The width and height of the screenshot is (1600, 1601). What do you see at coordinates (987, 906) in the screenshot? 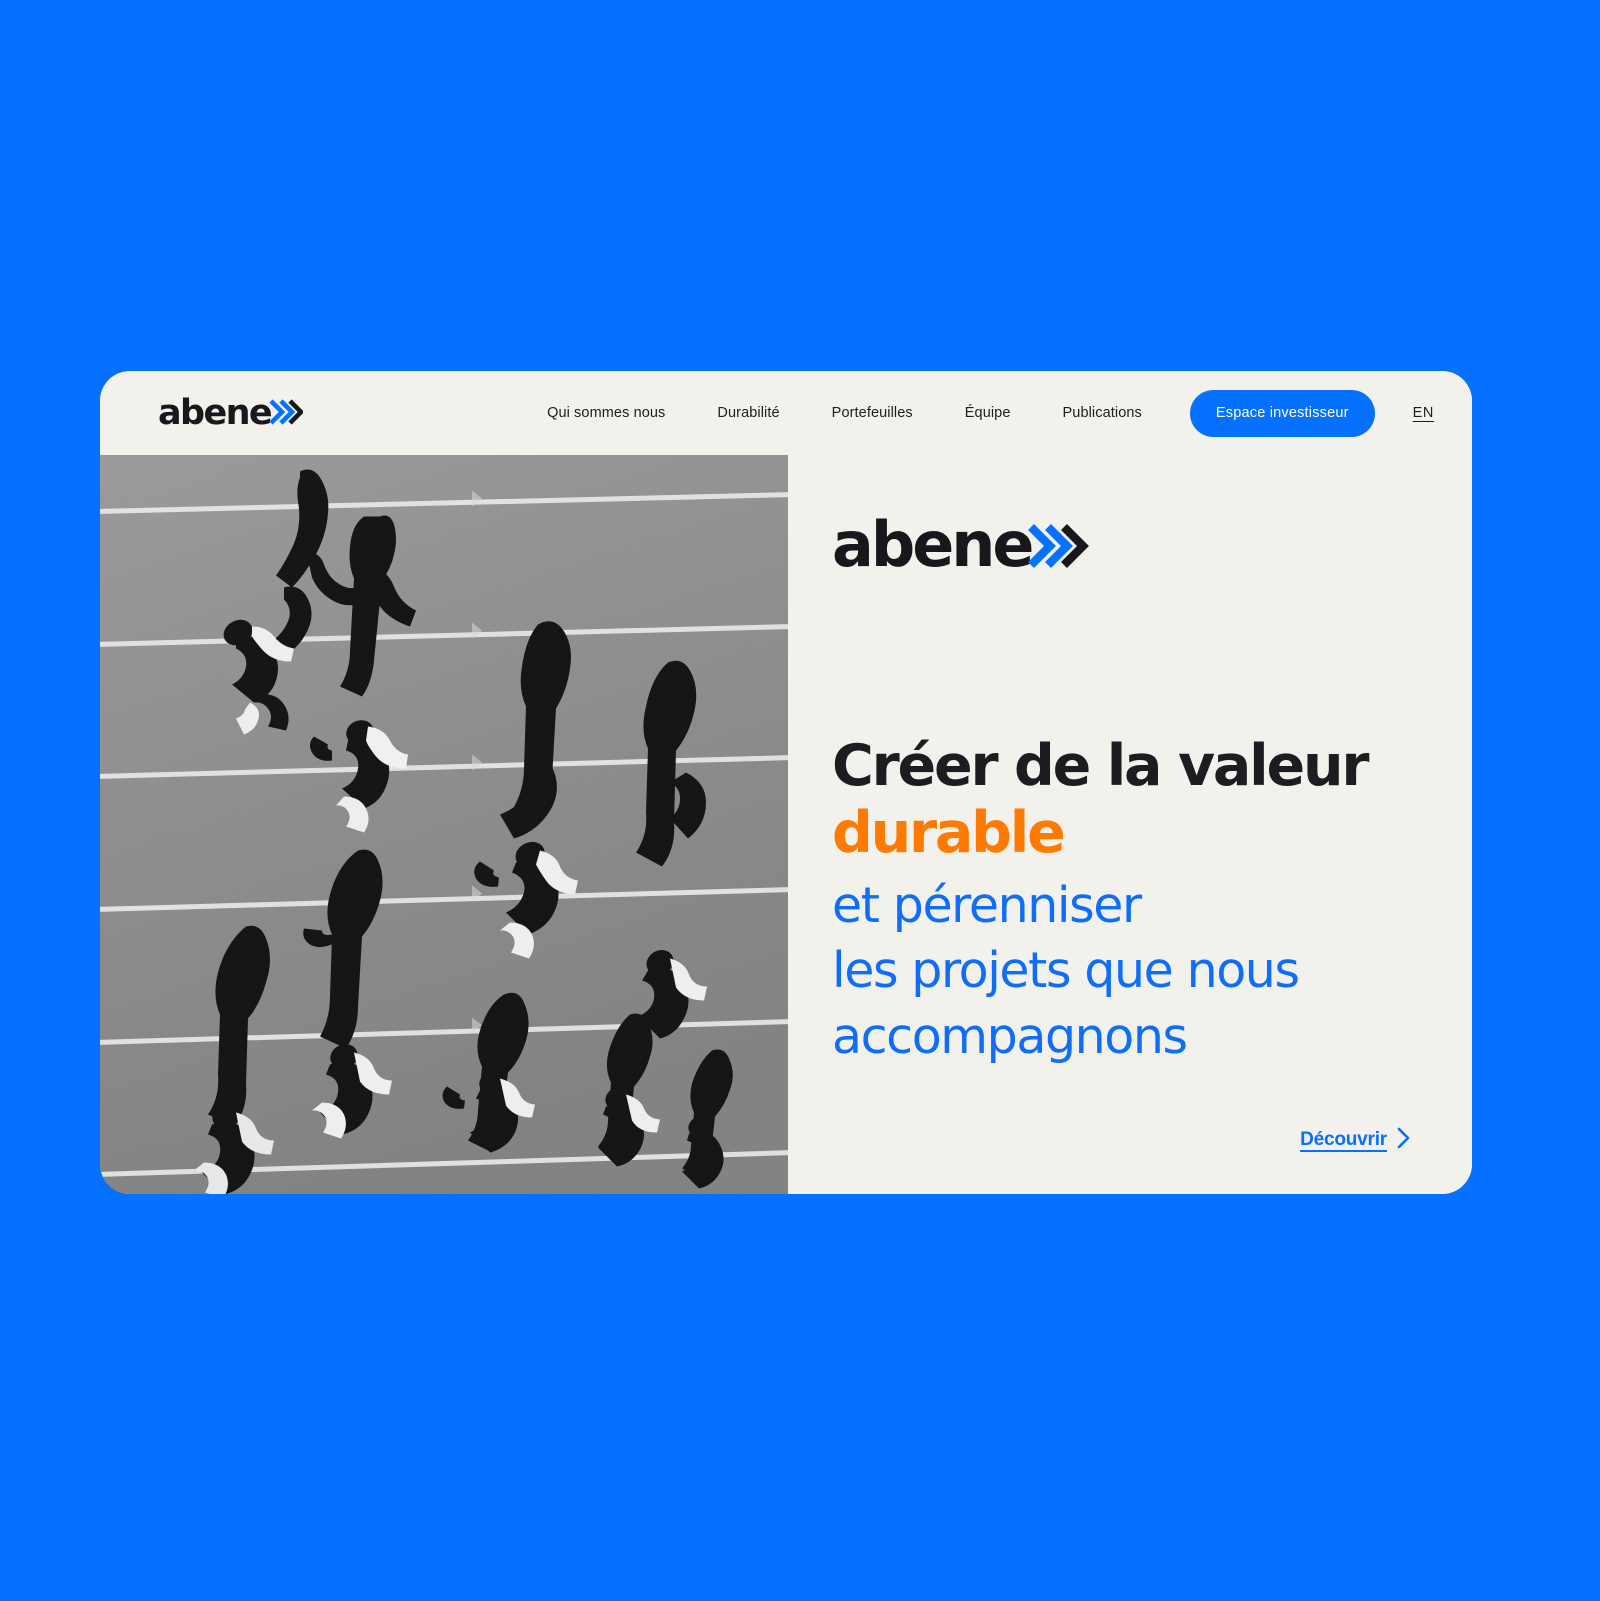
I see `headline-sub-line-1: et pérenniser` at bounding box center [987, 906].